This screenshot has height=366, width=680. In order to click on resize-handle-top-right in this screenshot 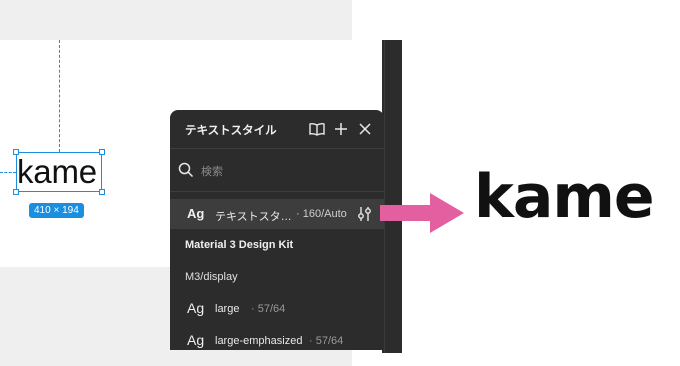, I will do `click(102, 152)`.